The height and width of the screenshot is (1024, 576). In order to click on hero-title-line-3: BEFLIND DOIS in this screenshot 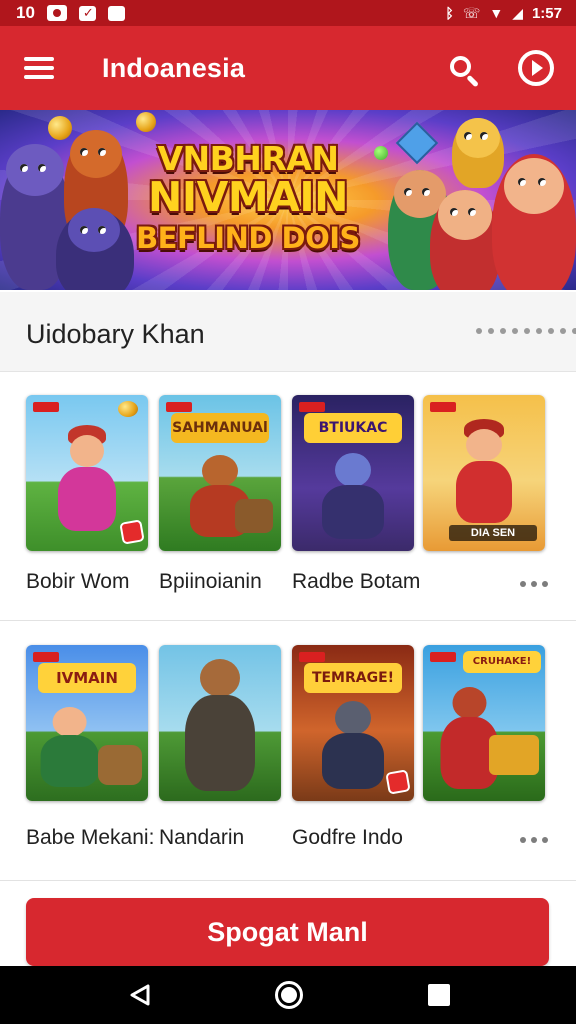, I will do `click(248, 238)`.